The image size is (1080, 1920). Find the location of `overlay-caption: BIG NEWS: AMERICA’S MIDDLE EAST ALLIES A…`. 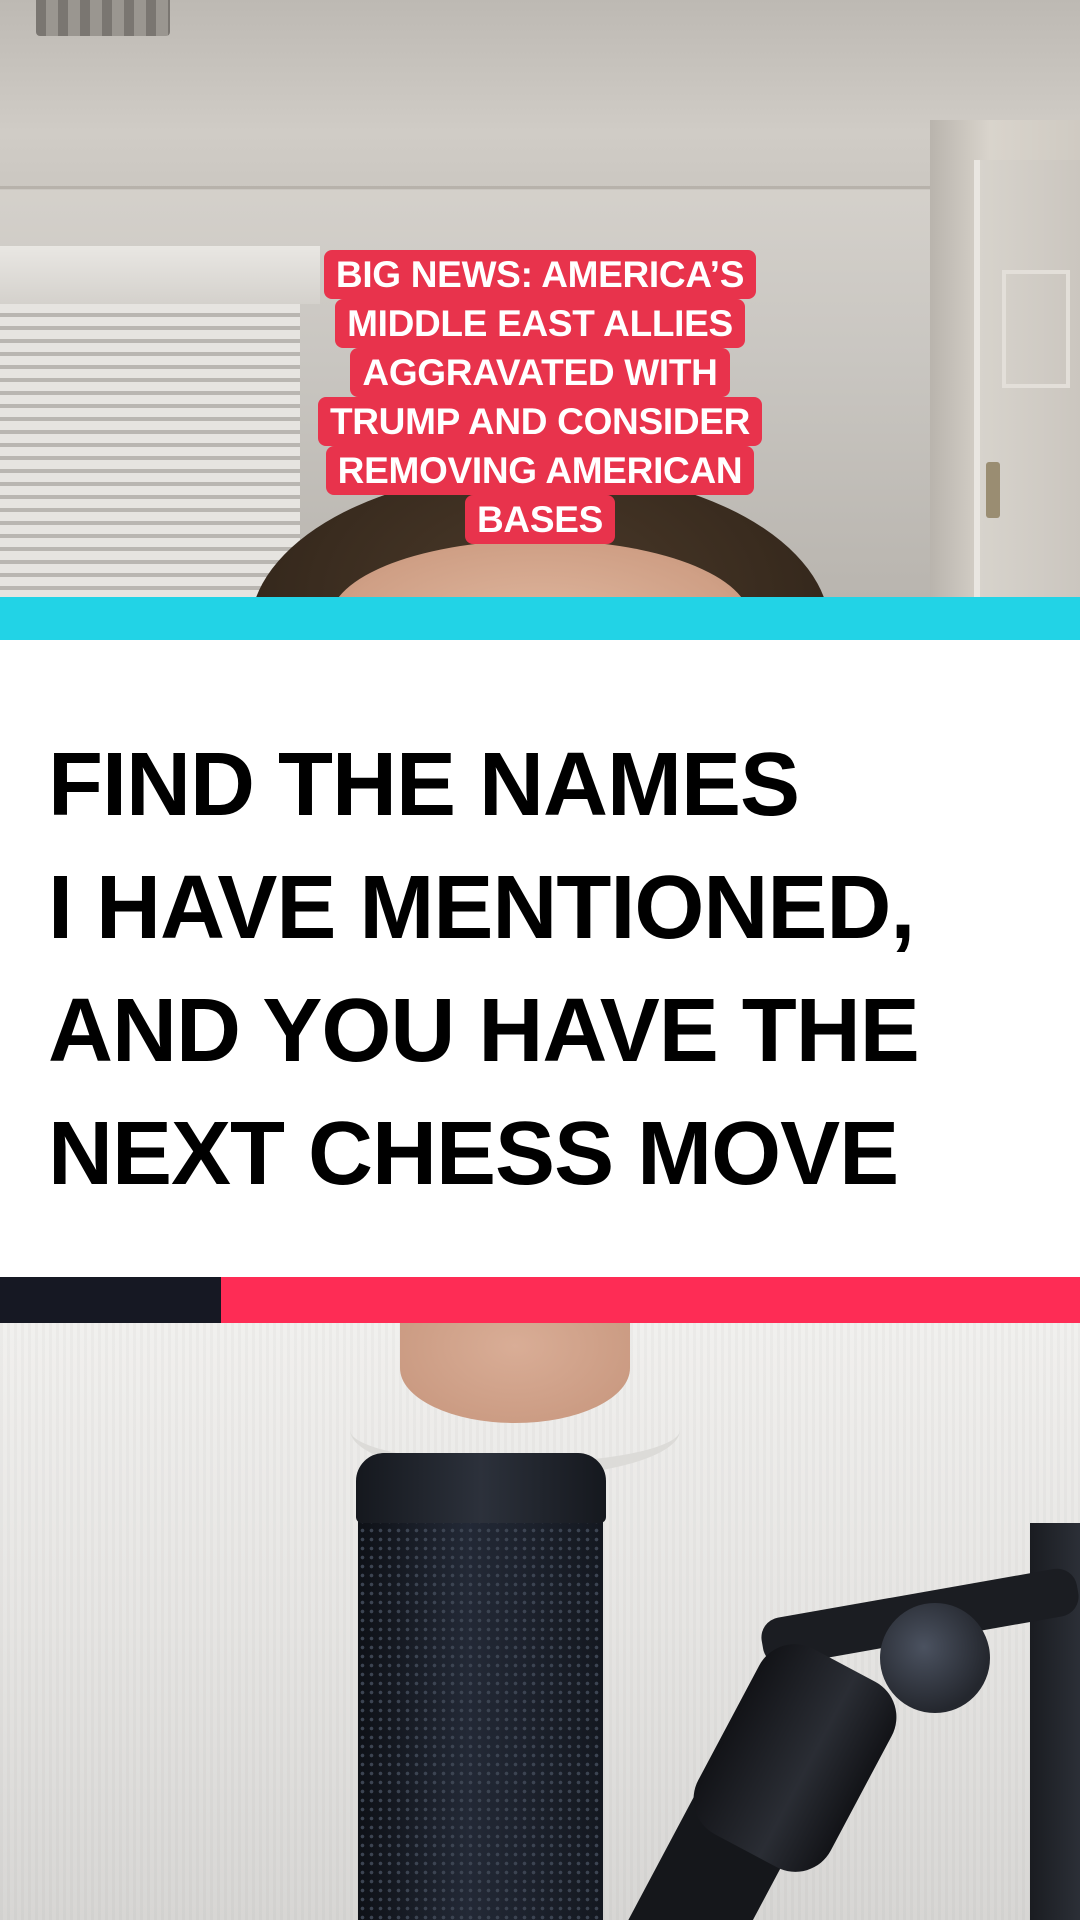

overlay-caption: BIG NEWS: AMERICA’S MIDDLE EAST ALLIES A… is located at coordinates (540, 397).